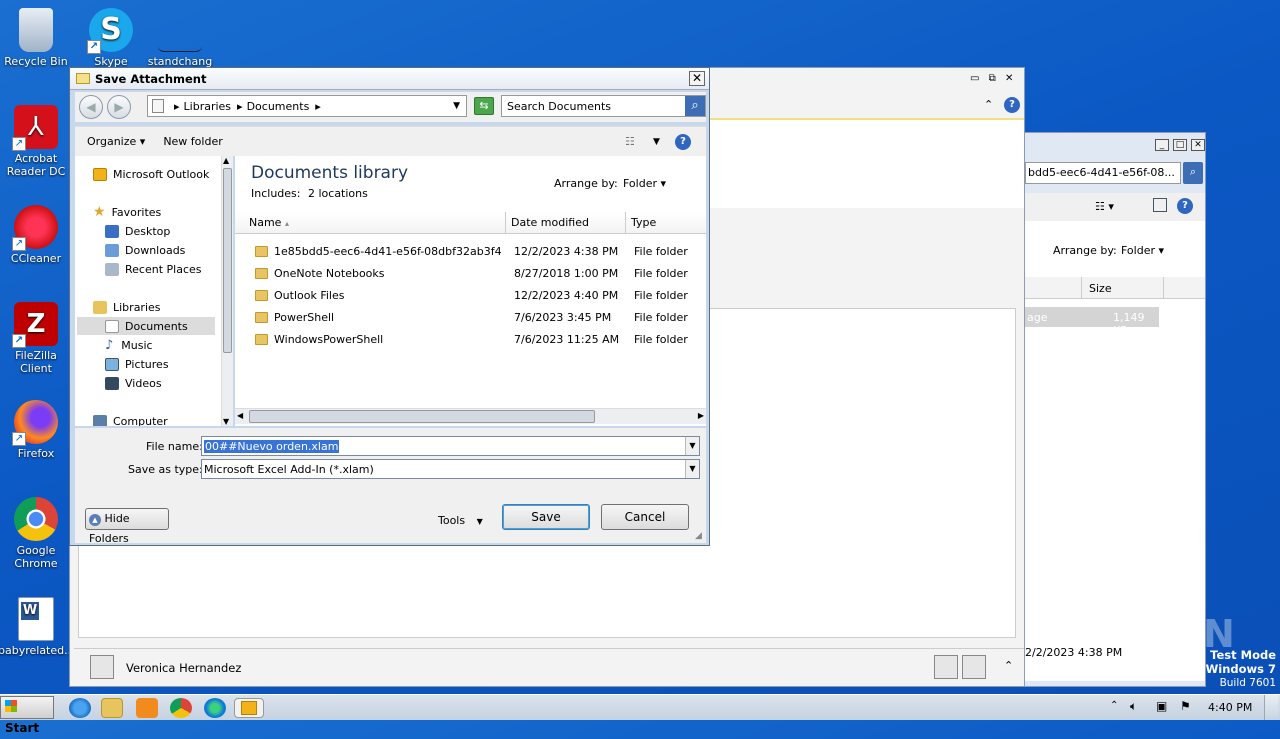  Describe the element at coordinates (145, 250) in the screenshot. I see `nav-item-downloads: Downloads` at that location.